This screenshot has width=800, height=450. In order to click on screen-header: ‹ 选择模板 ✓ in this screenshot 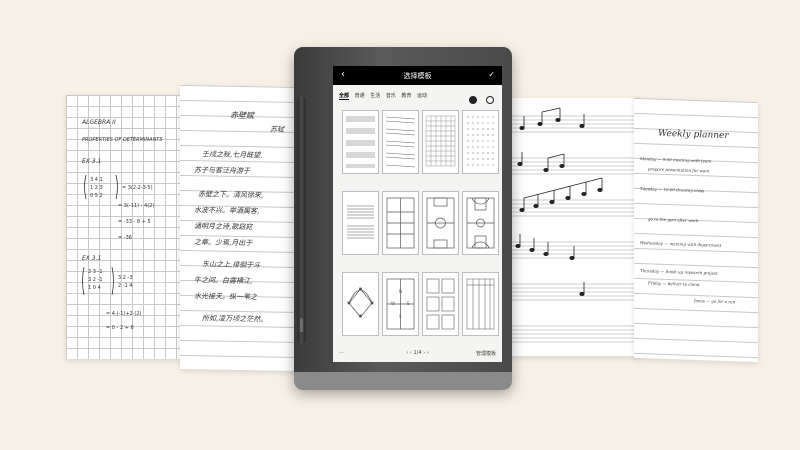, I will do `click(417, 75)`.